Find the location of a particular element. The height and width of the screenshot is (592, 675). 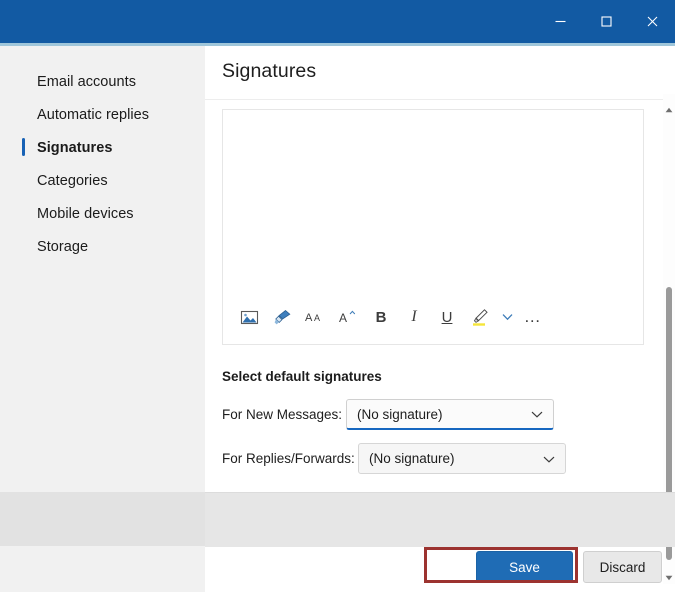

sidebar-item-label: Storage is located at coordinates (63, 246).